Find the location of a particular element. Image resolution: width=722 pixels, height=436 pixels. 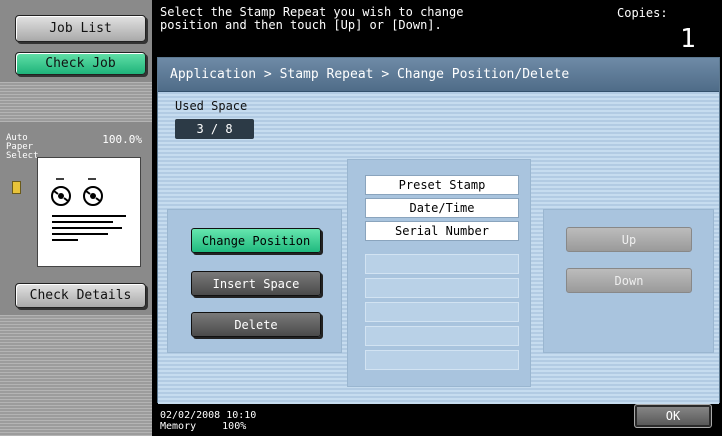

left-band-bottom is located at coordinates (76, 375).